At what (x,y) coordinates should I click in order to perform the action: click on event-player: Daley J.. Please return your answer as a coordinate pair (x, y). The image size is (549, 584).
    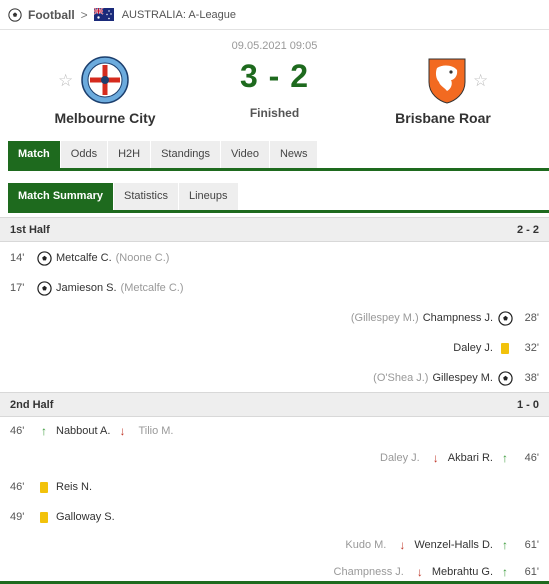
    Looking at the image, I should click on (473, 348).